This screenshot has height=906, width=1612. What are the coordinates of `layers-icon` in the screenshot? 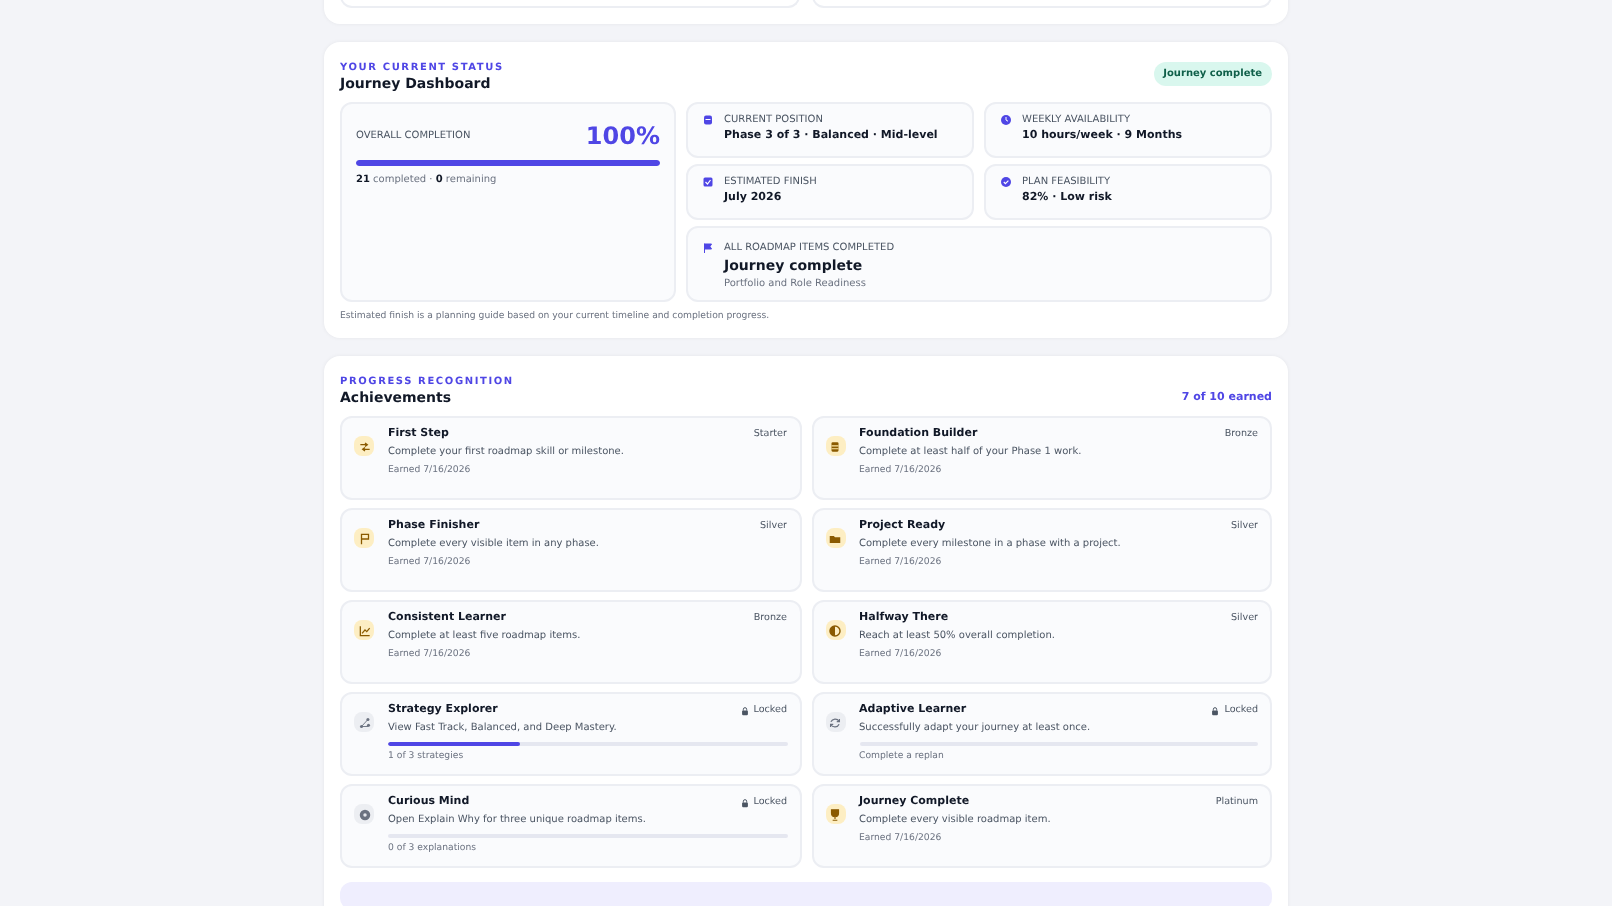 It's located at (708, 120).